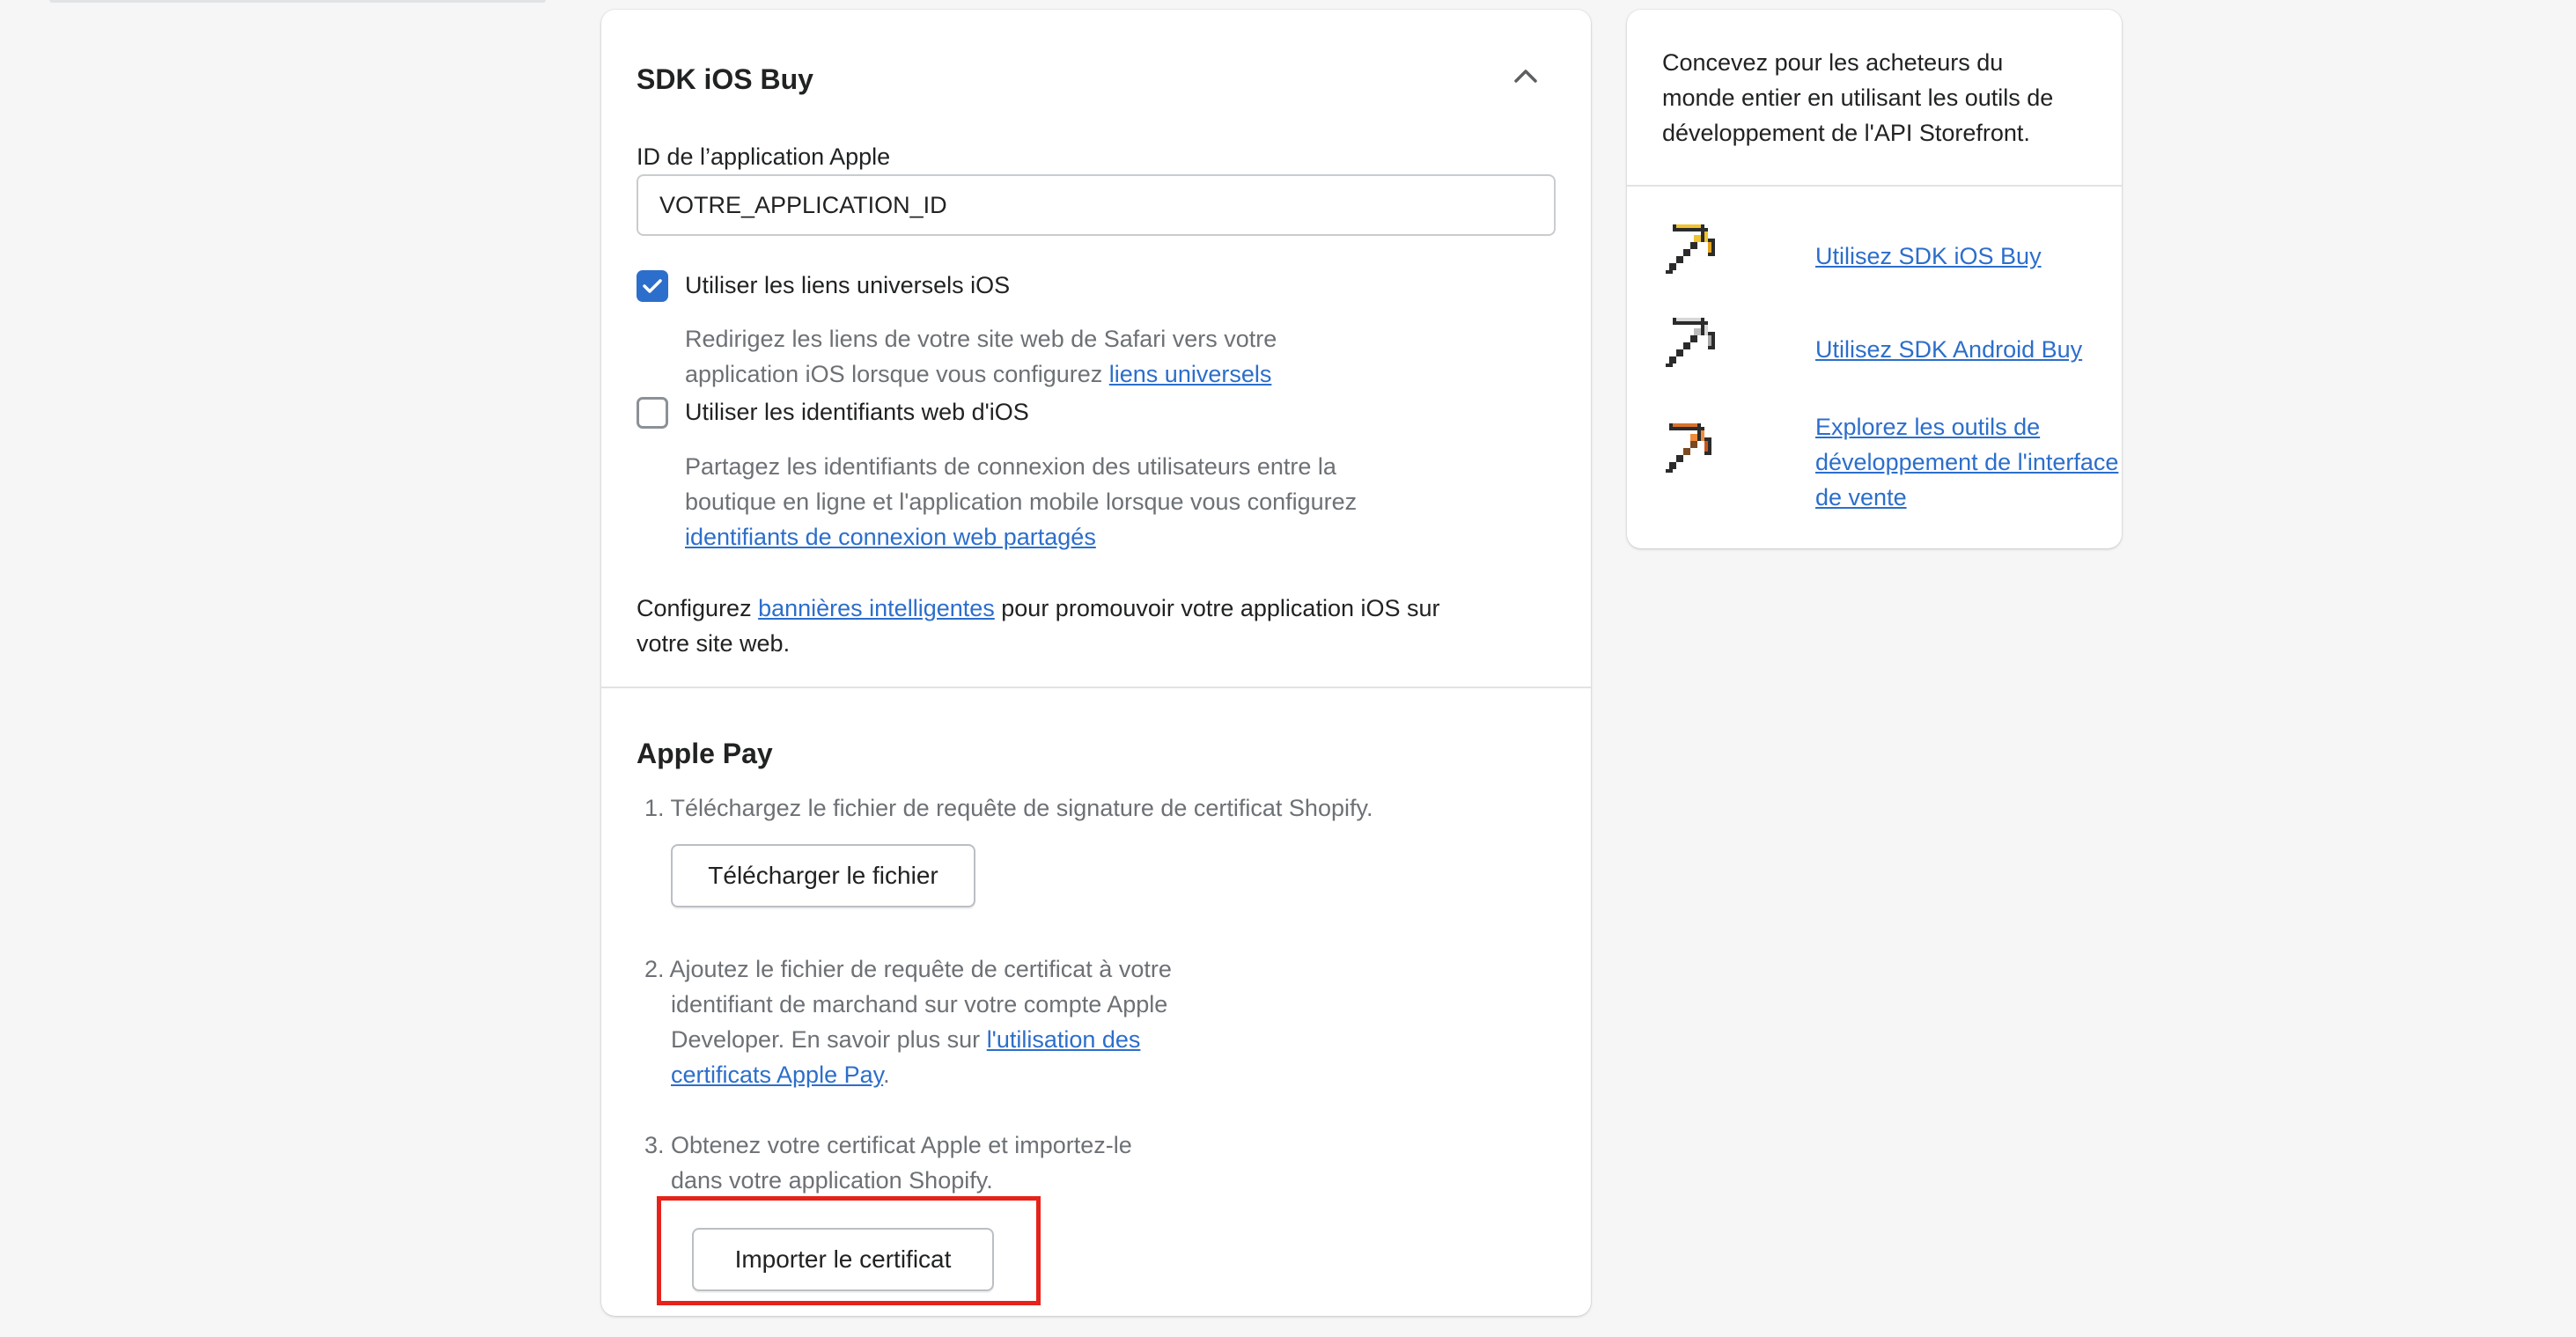 This screenshot has height=1337, width=2576. What do you see at coordinates (1690, 342) in the screenshot?
I see `pickaxe-iron-icon` at bounding box center [1690, 342].